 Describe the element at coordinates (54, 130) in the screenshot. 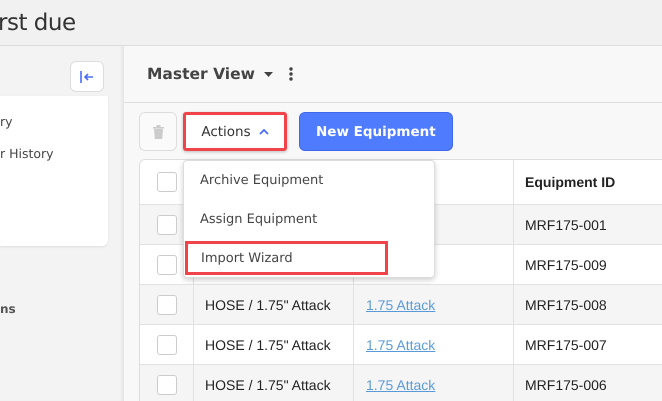

I see `sidebar-item: ry` at that location.